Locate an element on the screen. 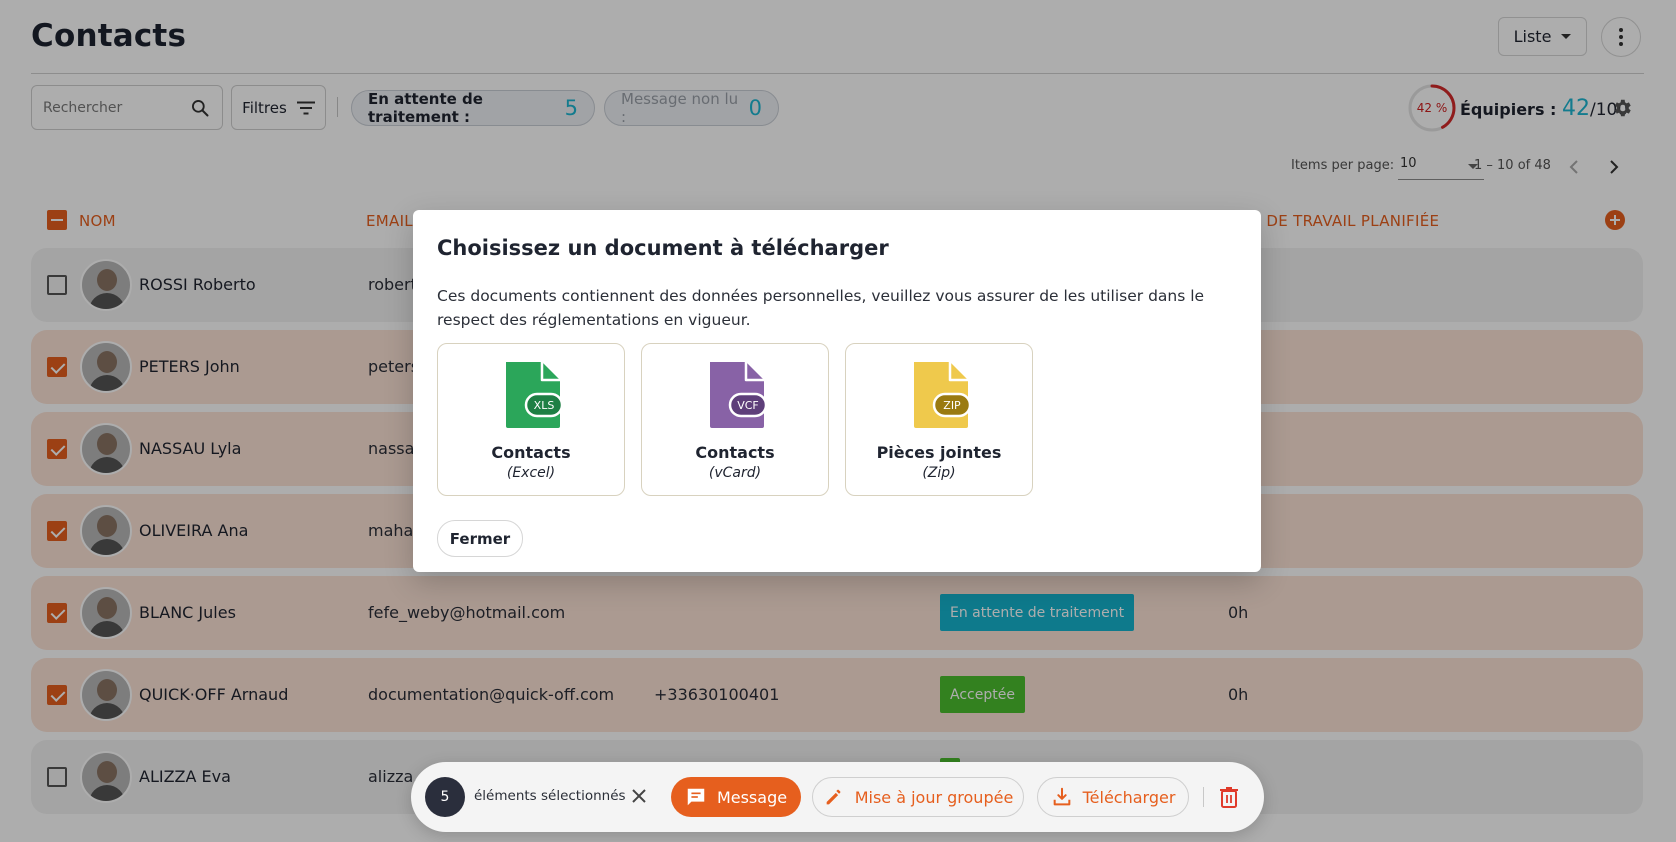 This screenshot has height=842, width=1676. dialog-title: Choisissez un document à télécharger is located at coordinates (663, 248).